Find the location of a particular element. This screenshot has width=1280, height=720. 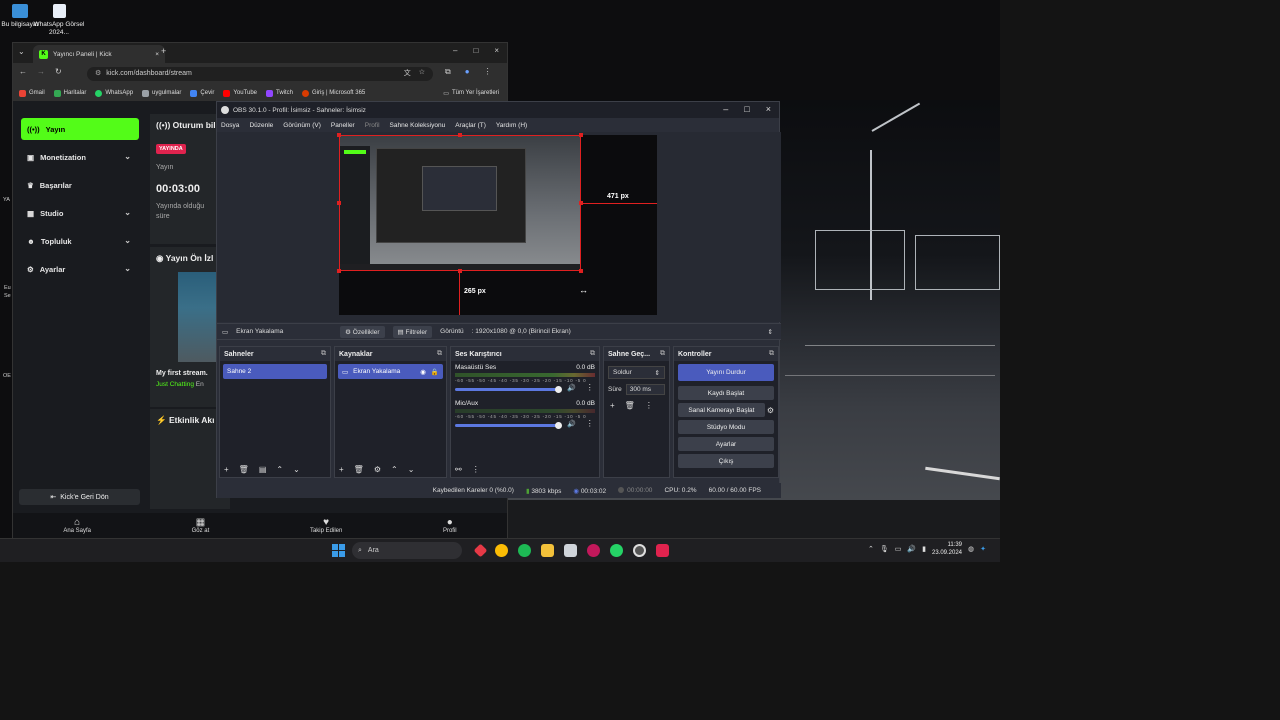

menu-dots-icon: ⋮ is located at coordinates (649, 405).